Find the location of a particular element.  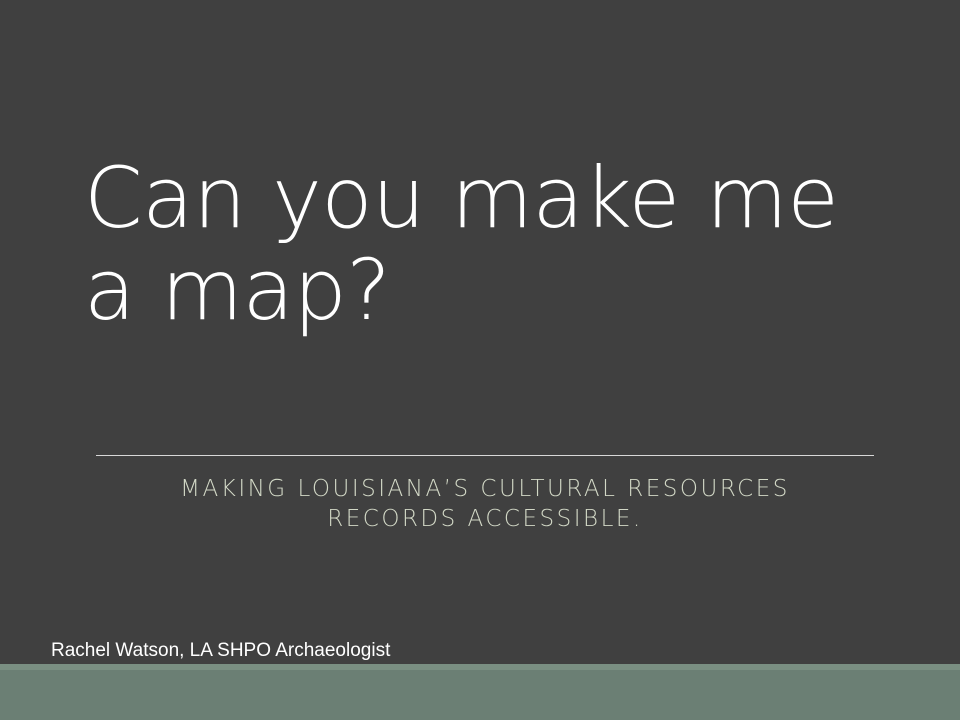

footer-band is located at coordinates (480, 692).